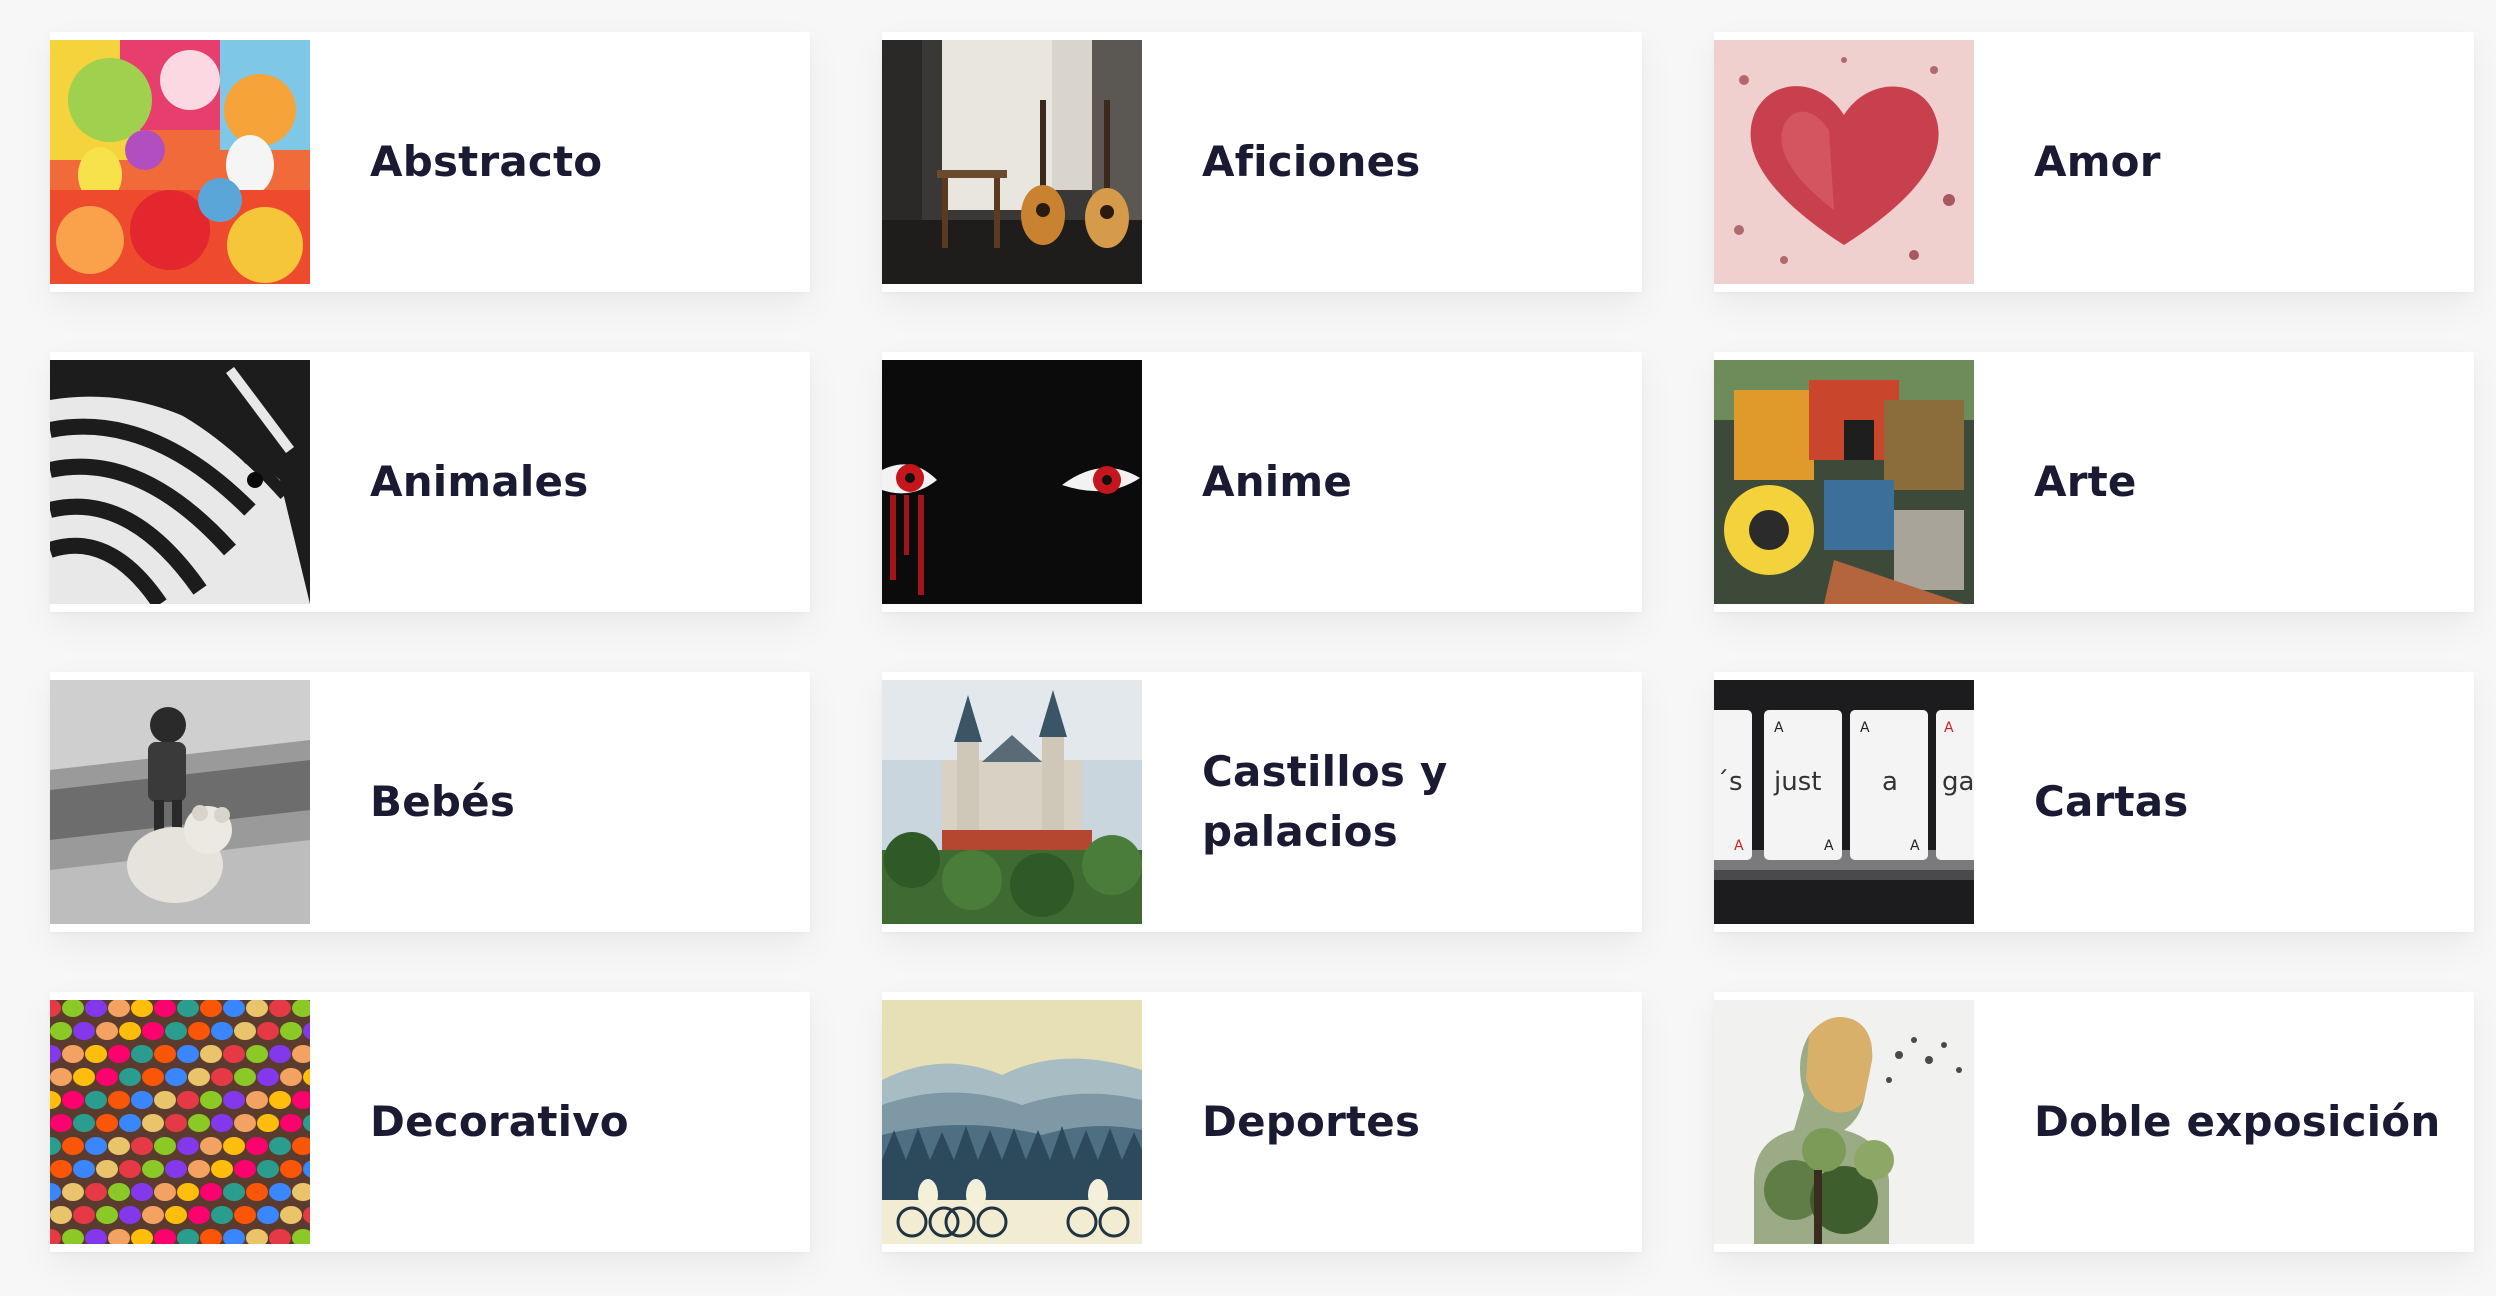 The image size is (2496, 1296). I want to click on castle-thumbnail, so click(1012, 802).